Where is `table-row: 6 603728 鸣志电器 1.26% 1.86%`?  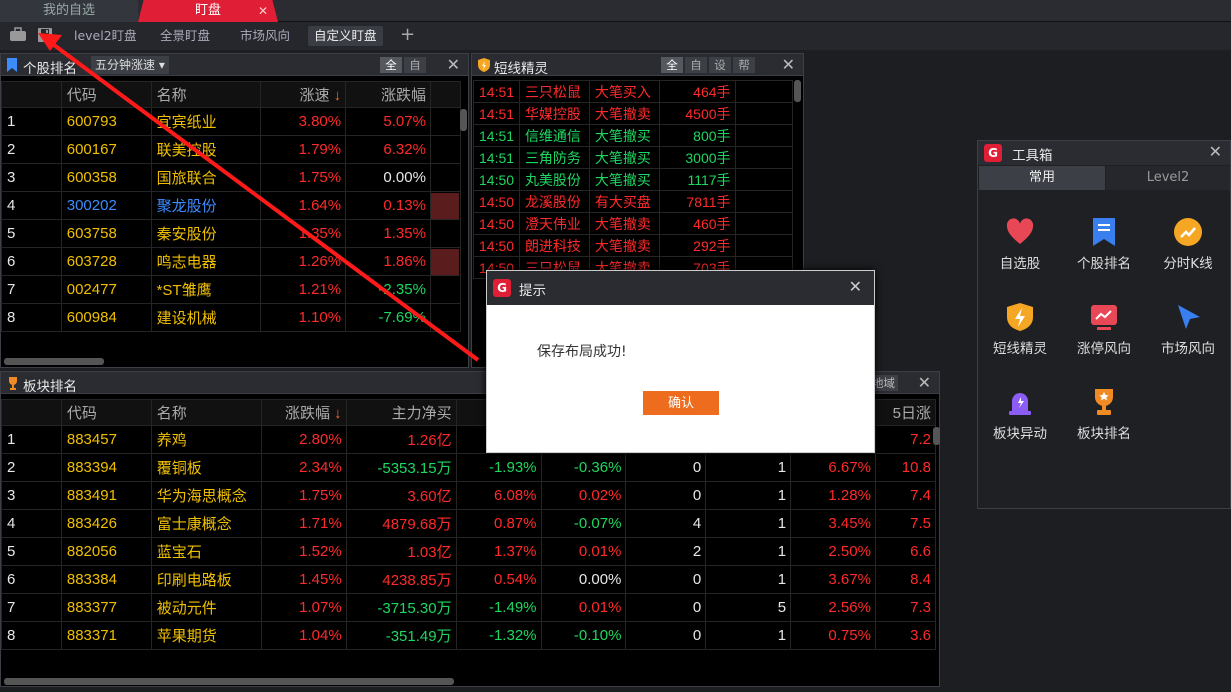
table-row: 6 603728 鸣志电器 1.26% 1.86% is located at coordinates (231, 261).